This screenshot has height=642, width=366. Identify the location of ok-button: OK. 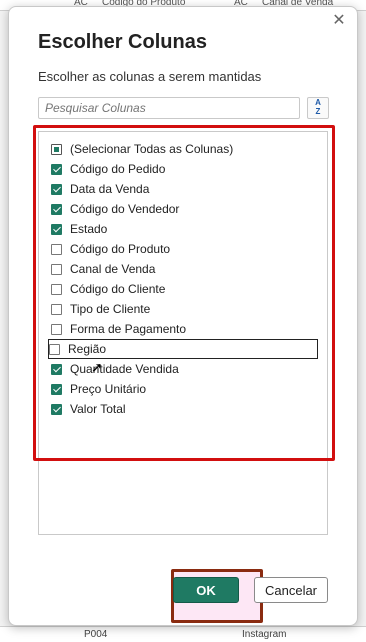
(206, 590).